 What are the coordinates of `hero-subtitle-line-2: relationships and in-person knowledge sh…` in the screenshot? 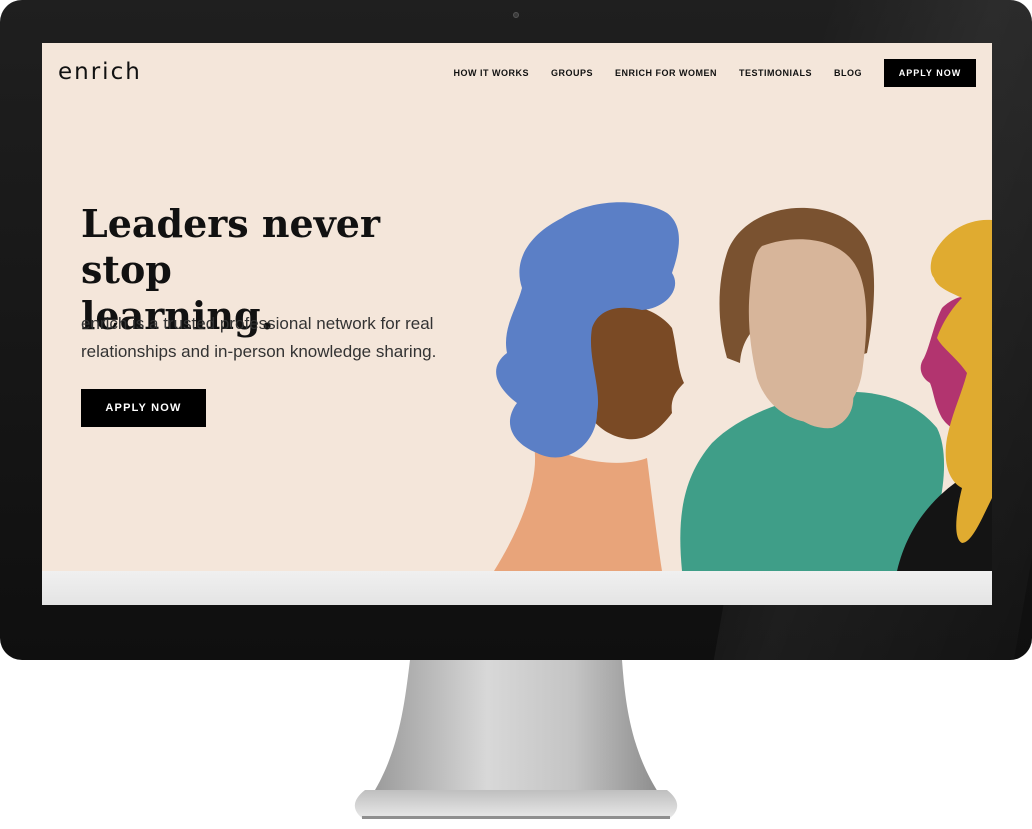 It's located at (259, 351).